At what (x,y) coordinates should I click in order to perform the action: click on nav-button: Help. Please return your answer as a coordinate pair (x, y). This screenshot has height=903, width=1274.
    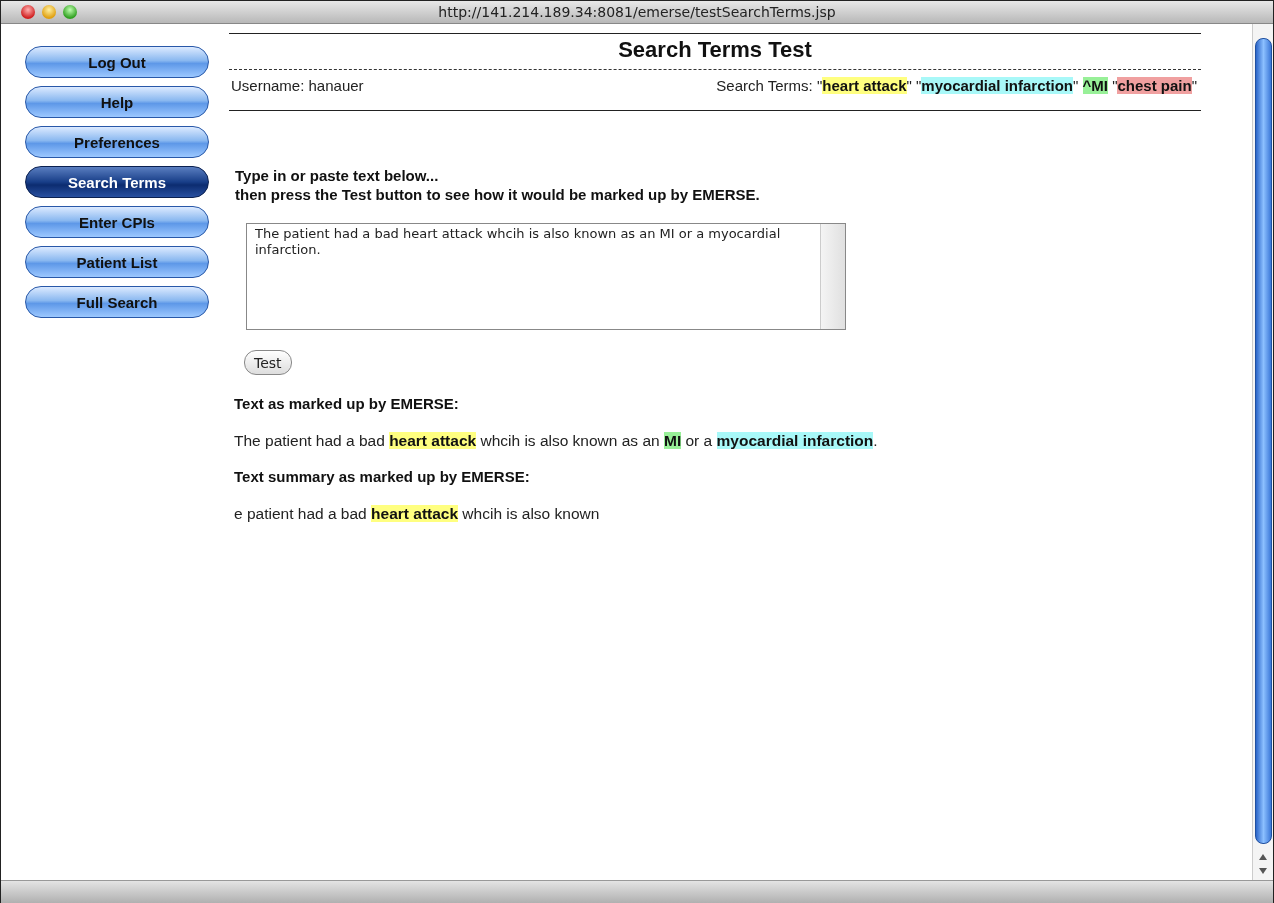
    Looking at the image, I should click on (117, 102).